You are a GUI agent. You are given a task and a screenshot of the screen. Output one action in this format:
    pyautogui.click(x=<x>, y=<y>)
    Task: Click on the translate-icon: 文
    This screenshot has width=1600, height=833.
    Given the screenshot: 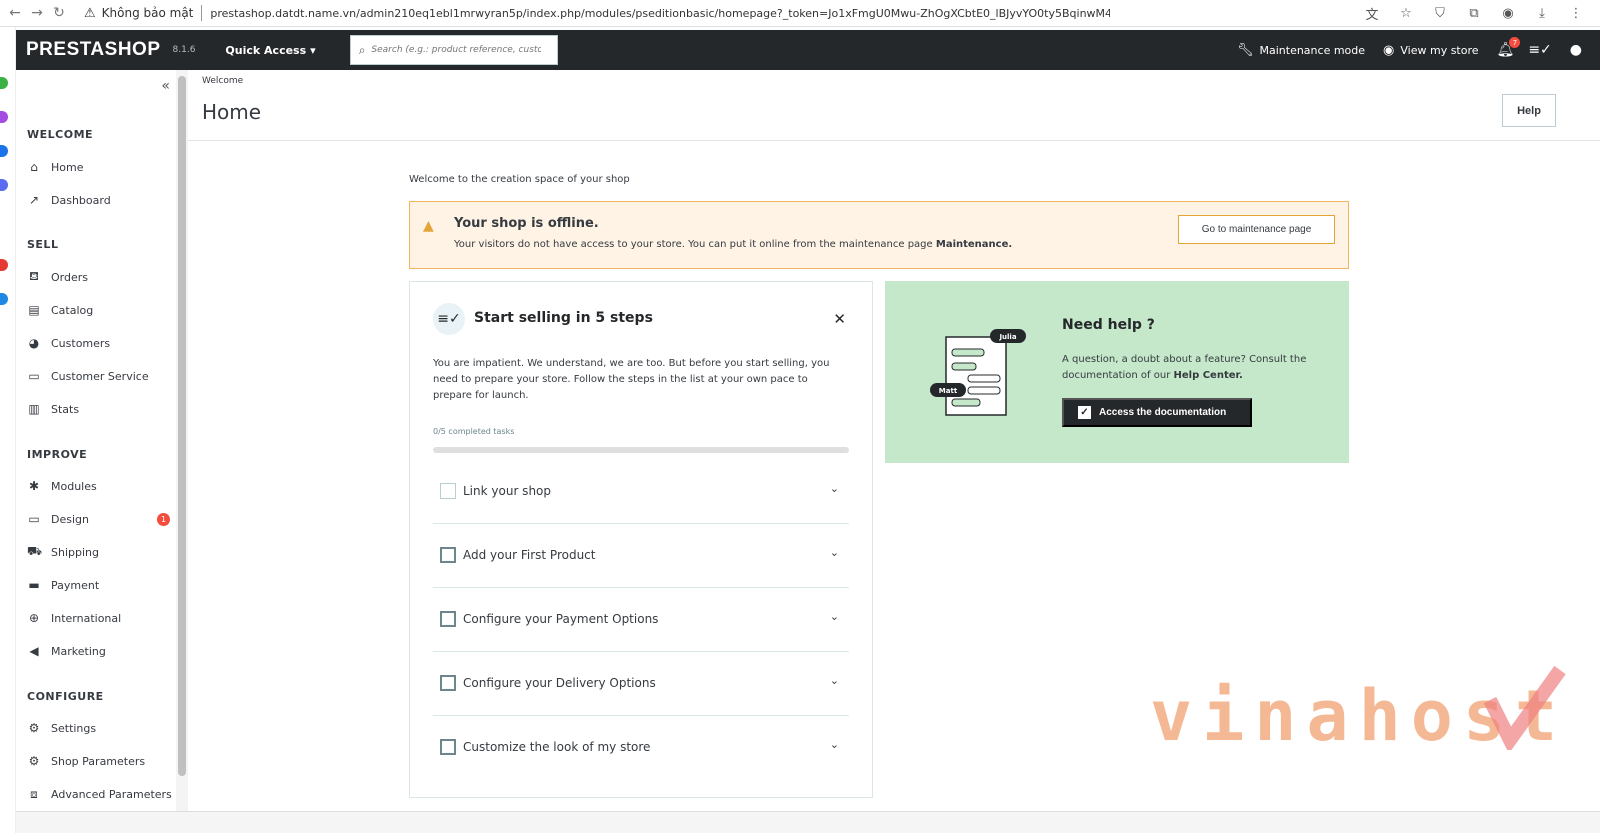 What is the action you would take?
    pyautogui.click(x=1372, y=13)
    